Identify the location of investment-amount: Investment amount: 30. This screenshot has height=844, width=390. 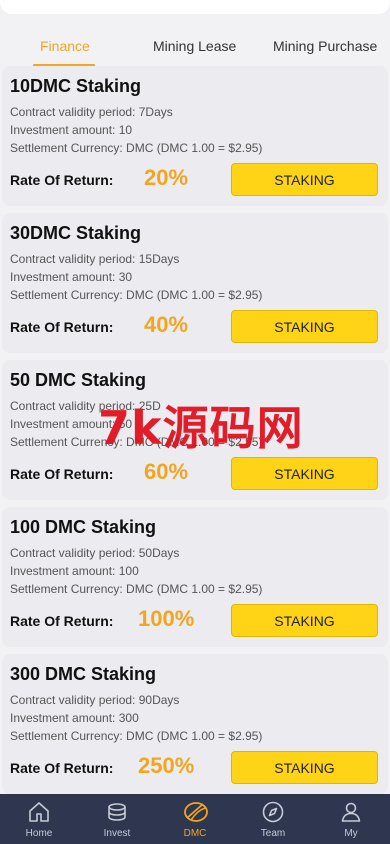
(71, 277).